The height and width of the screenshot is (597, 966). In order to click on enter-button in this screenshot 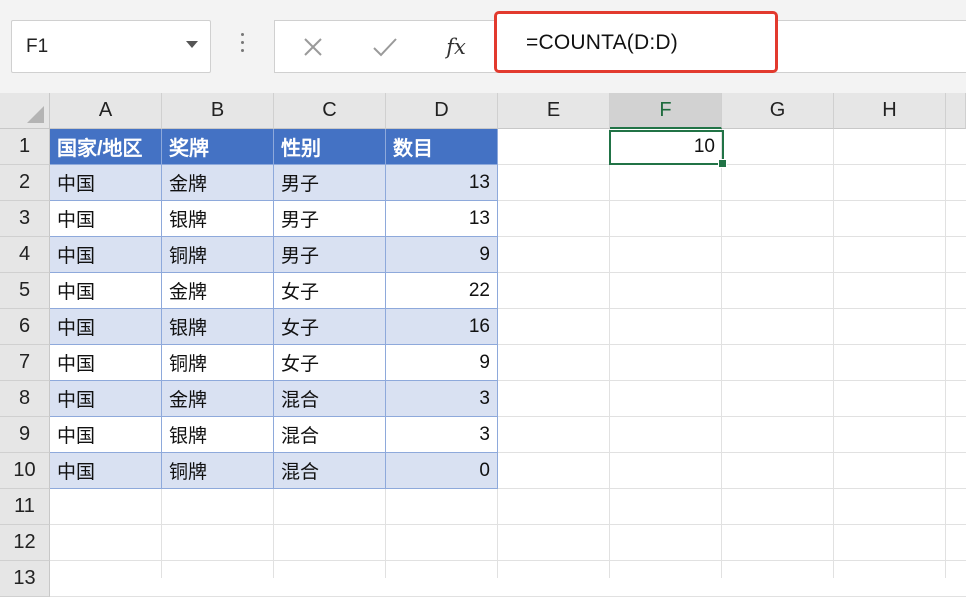, I will do `click(385, 46)`.